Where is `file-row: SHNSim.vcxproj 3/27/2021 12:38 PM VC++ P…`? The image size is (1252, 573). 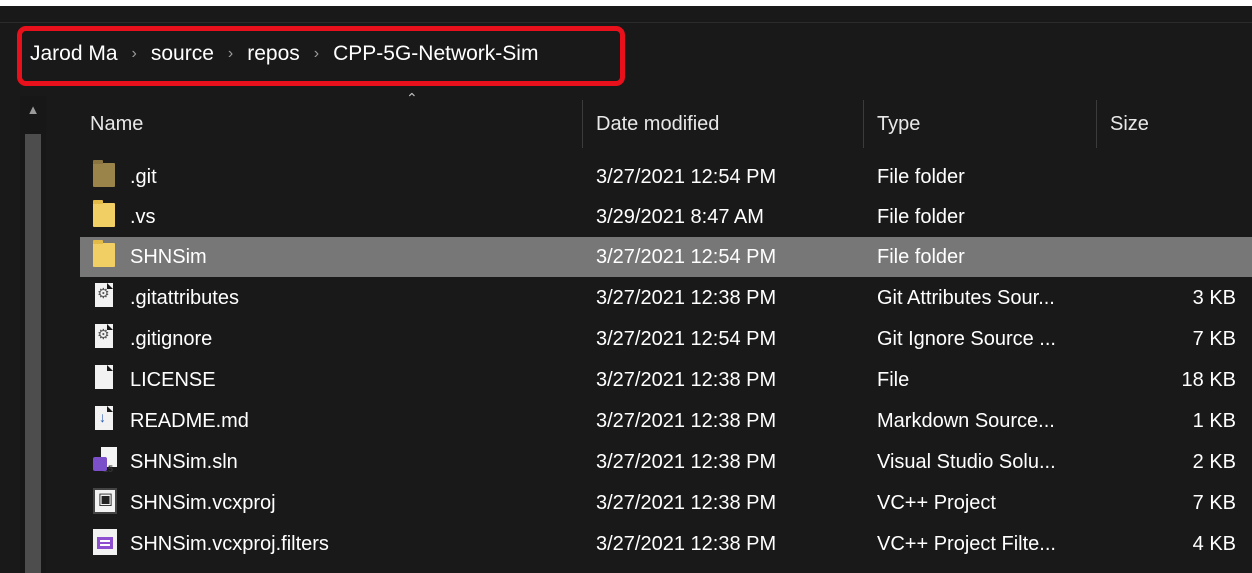
file-row: SHNSim.vcxproj 3/27/2021 12:38 PM VC++ P… is located at coordinates (666, 503).